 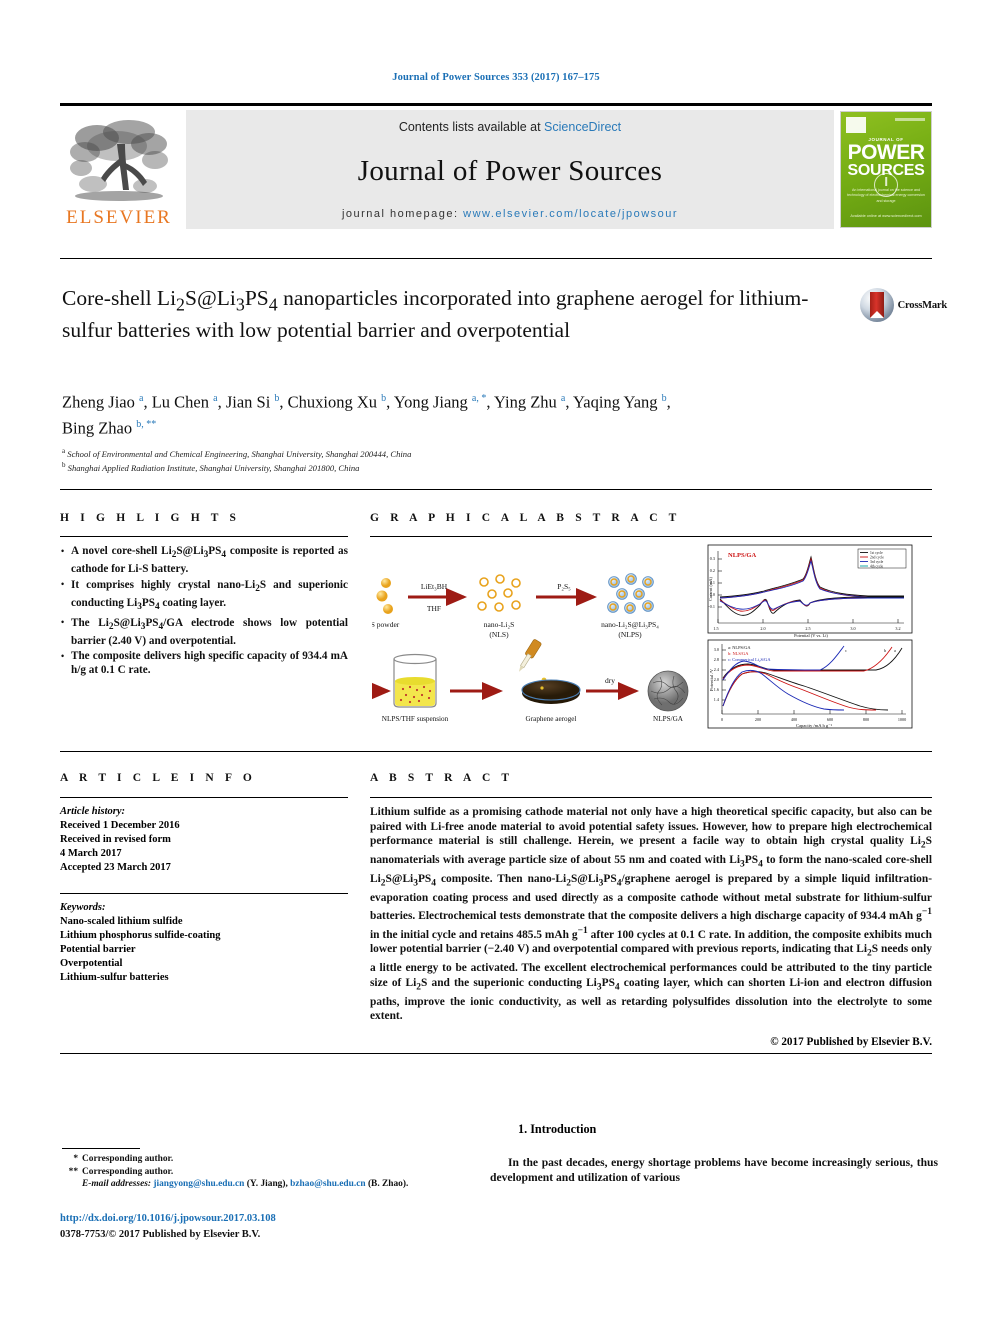 I want to click on abstract-rule, so click(x=651, y=797).